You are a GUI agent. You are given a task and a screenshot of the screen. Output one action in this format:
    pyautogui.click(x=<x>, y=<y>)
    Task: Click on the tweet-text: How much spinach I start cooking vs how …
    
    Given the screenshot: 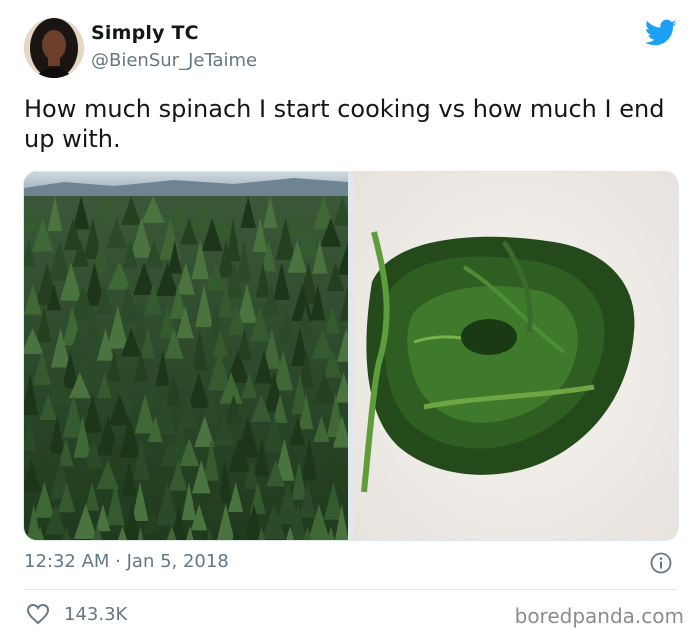 What is the action you would take?
    pyautogui.click(x=344, y=124)
    